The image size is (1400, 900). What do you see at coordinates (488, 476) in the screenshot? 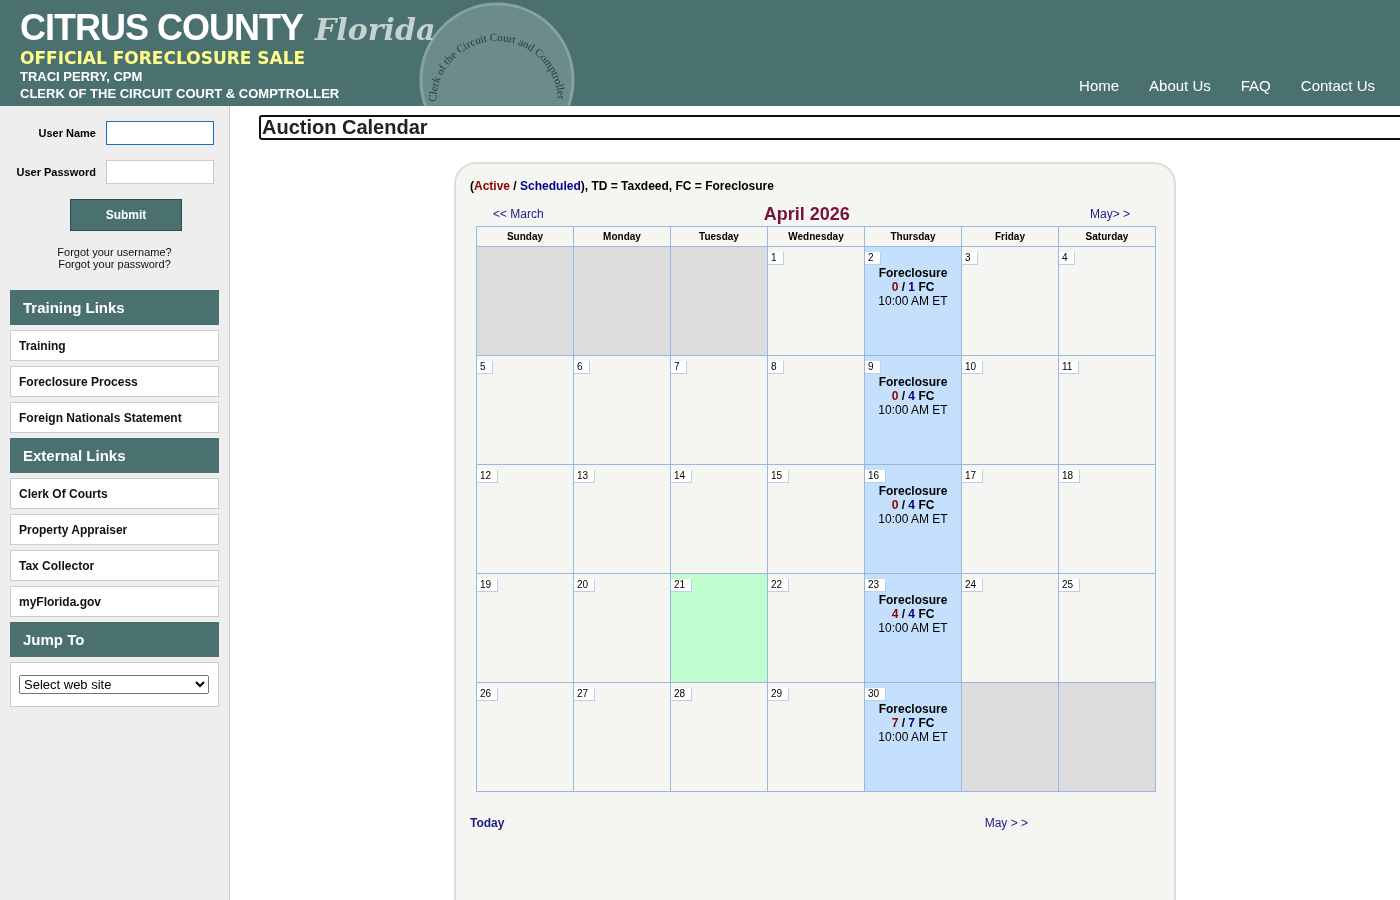
I see `day-number: 12` at bounding box center [488, 476].